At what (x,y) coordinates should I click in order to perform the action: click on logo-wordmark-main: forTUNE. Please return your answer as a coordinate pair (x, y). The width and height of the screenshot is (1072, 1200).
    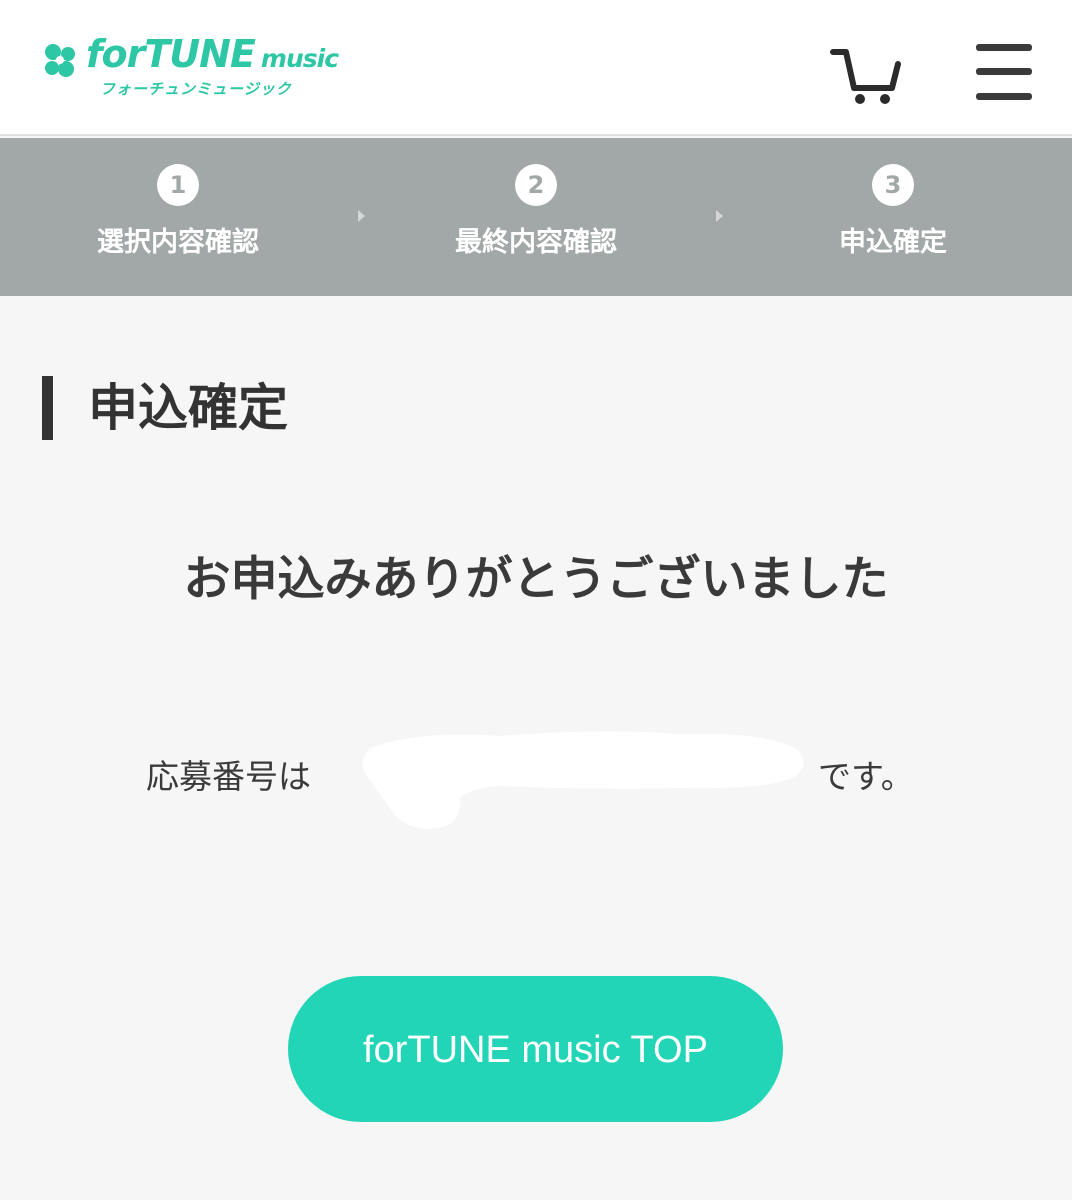
    Looking at the image, I should click on (171, 54).